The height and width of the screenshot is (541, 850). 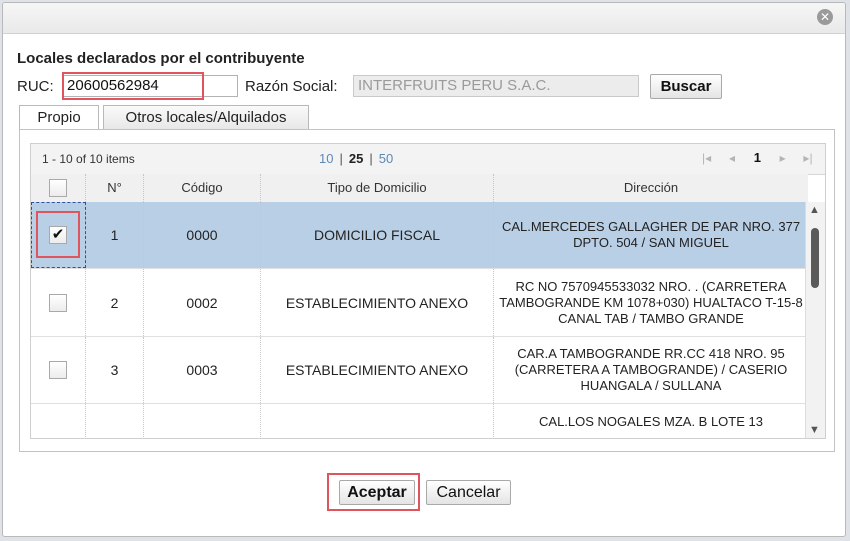 I want to click on table-row: CAL.LOS NOGALES MZA. B LOTE 13, so click(x=419, y=421).